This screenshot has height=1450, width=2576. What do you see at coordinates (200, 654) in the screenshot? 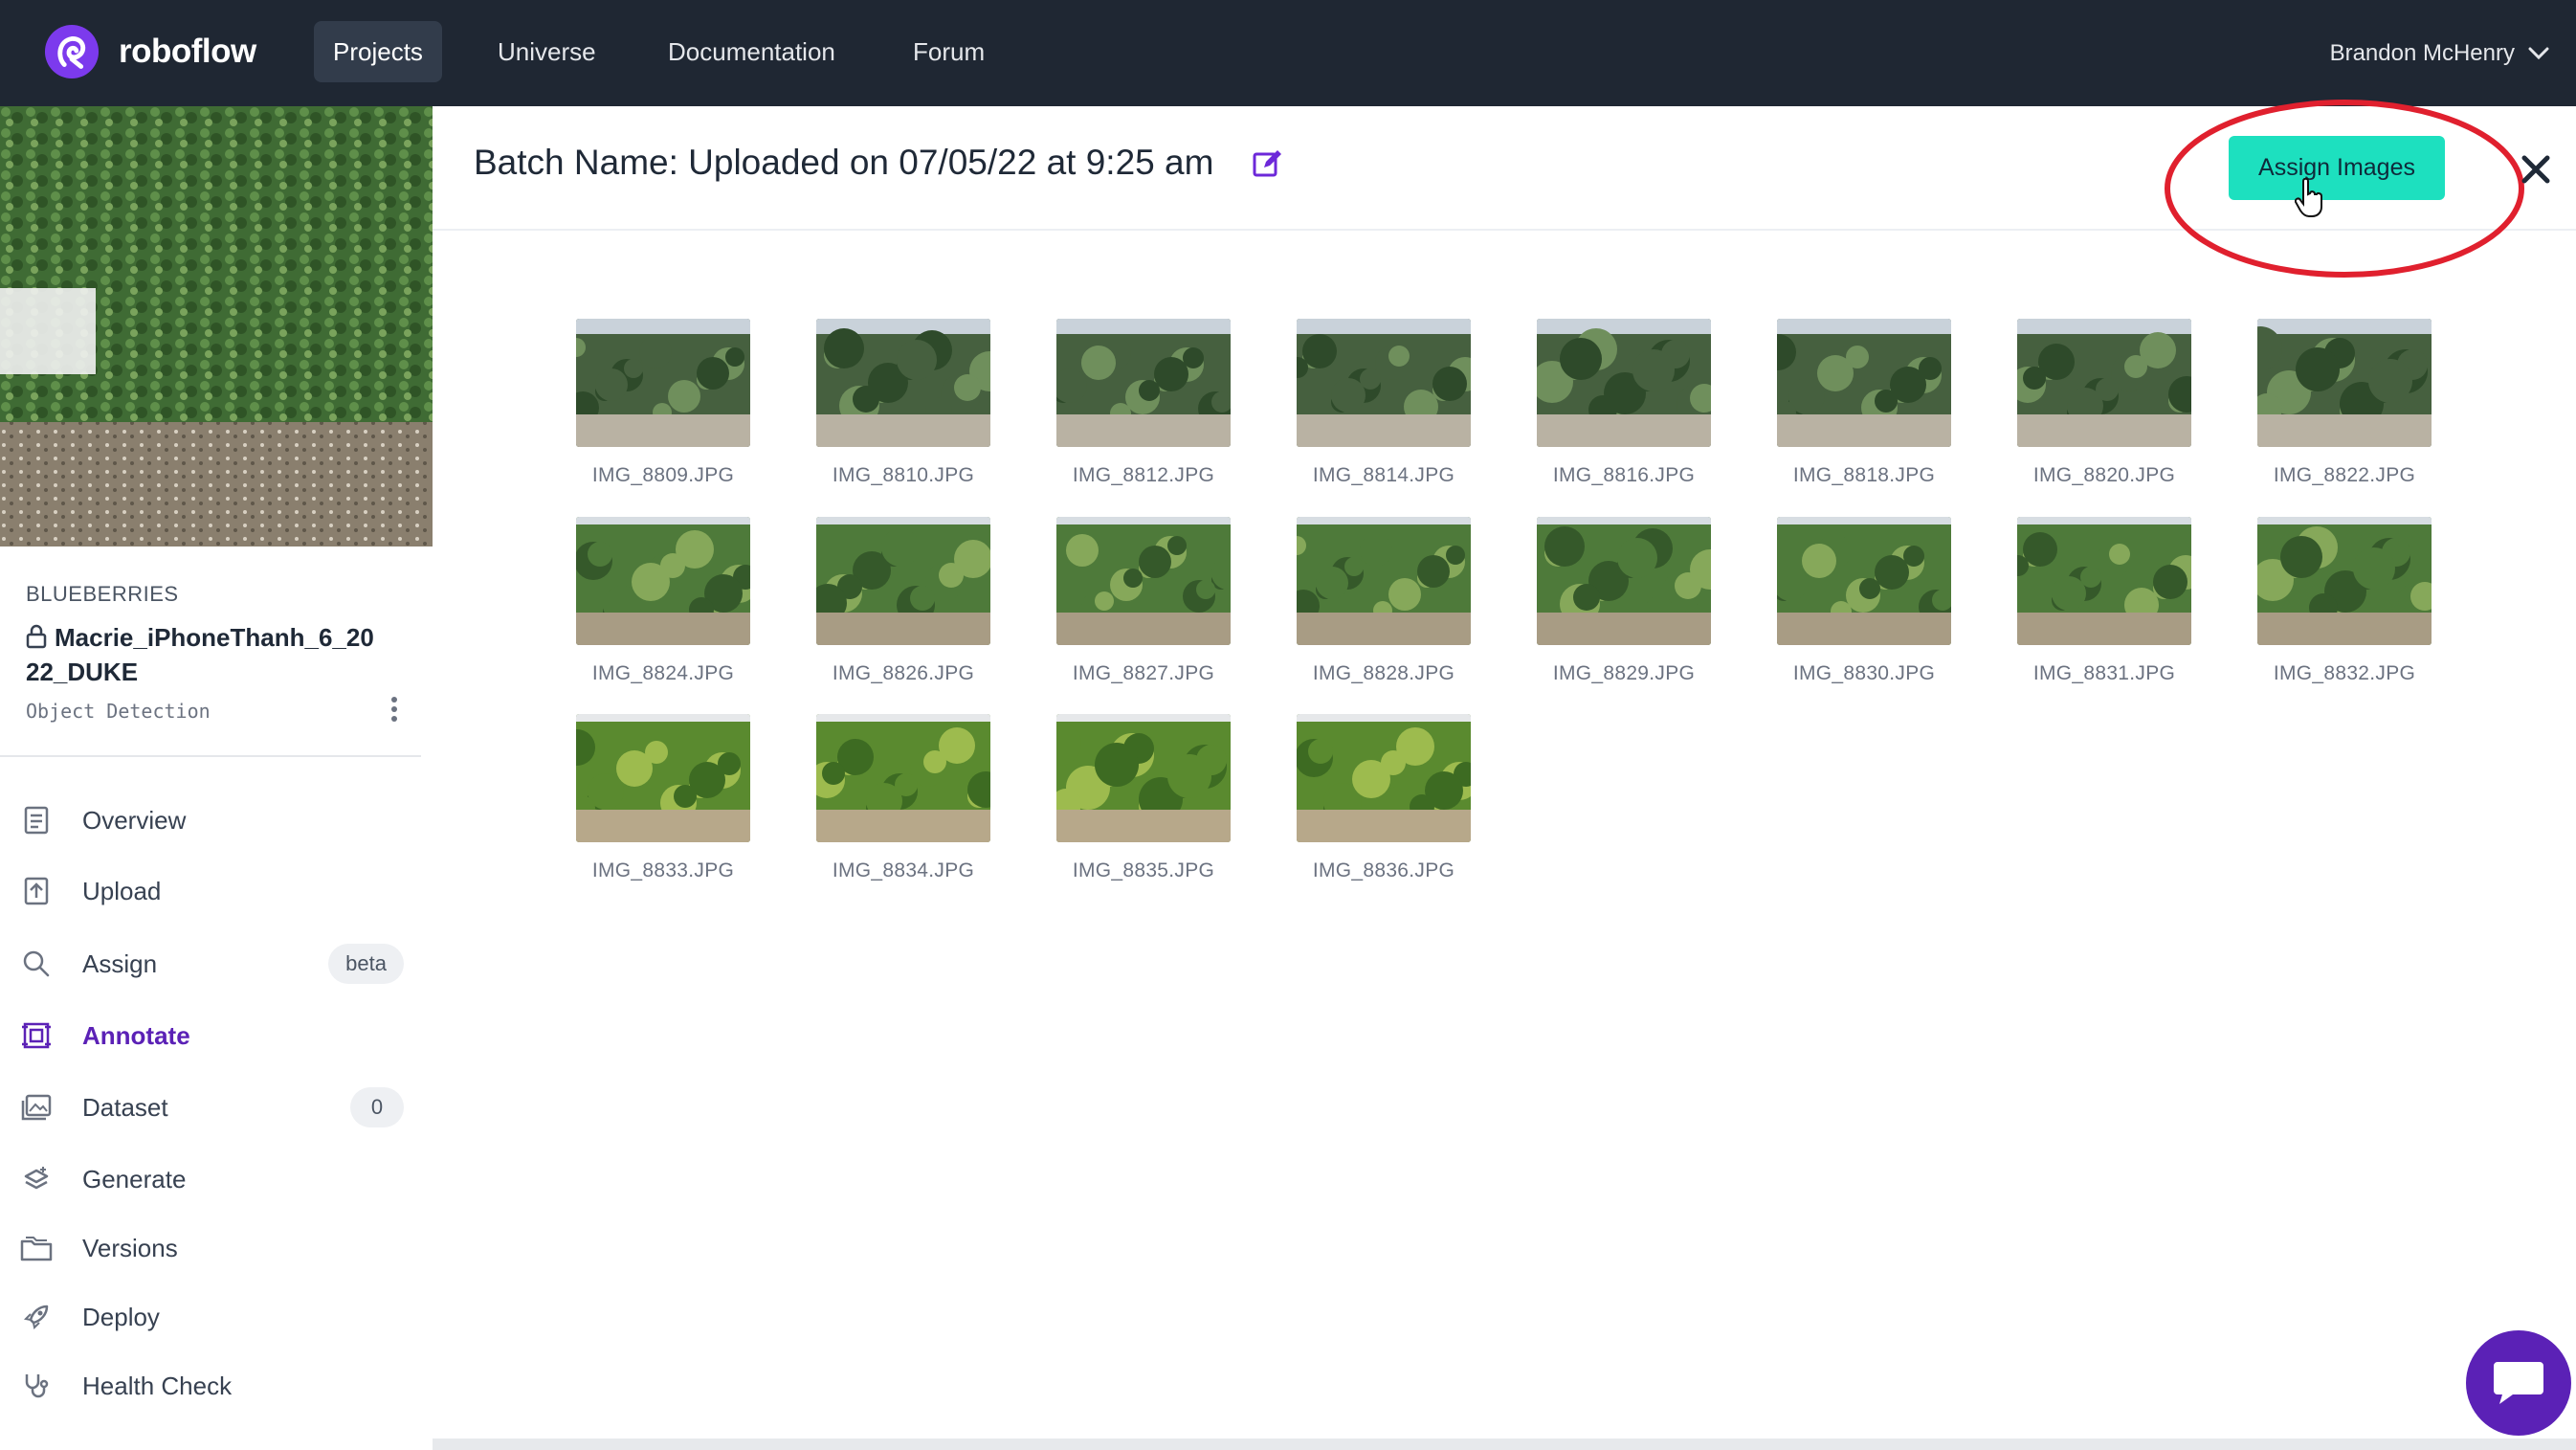
I see `project-name-text: Macrie_iPhoneThanh_6_2022_DUKE` at bounding box center [200, 654].